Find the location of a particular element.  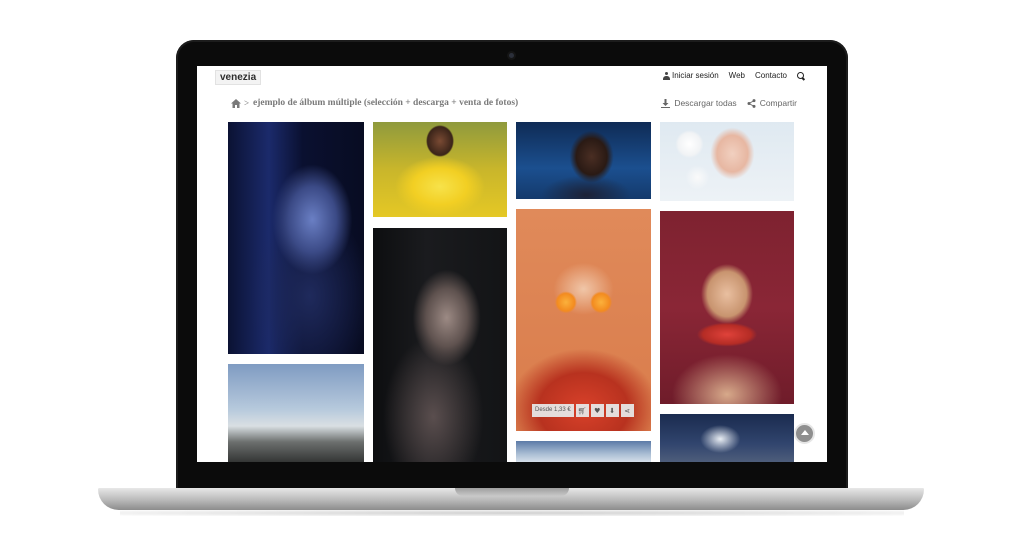

share-button: Compartir is located at coordinates (772, 103).